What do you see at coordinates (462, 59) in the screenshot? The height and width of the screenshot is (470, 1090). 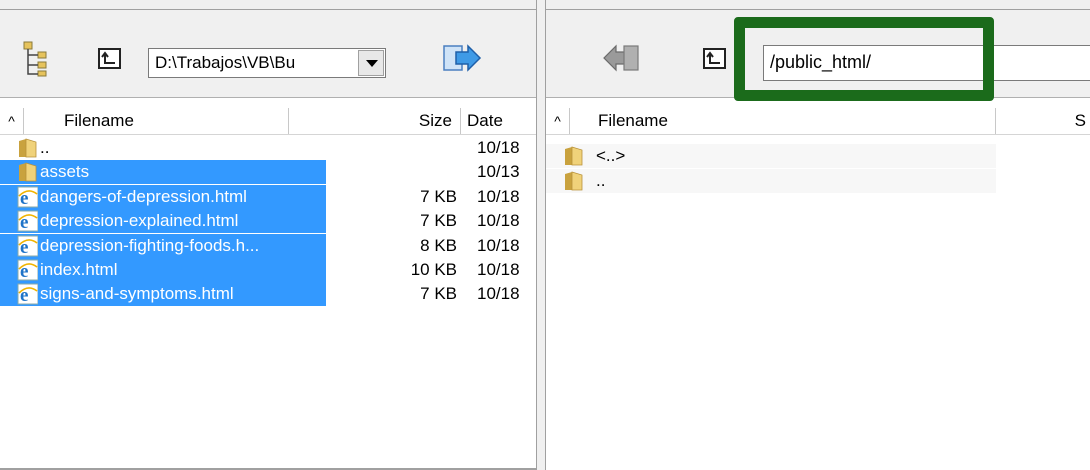 I see `upload-arrow-icon` at bounding box center [462, 59].